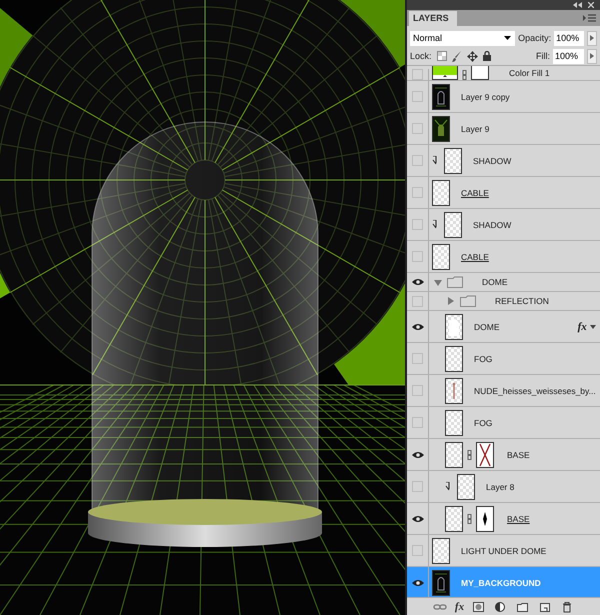  Describe the element at coordinates (545, 606) in the screenshot. I see `new-layer-icon` at that location.